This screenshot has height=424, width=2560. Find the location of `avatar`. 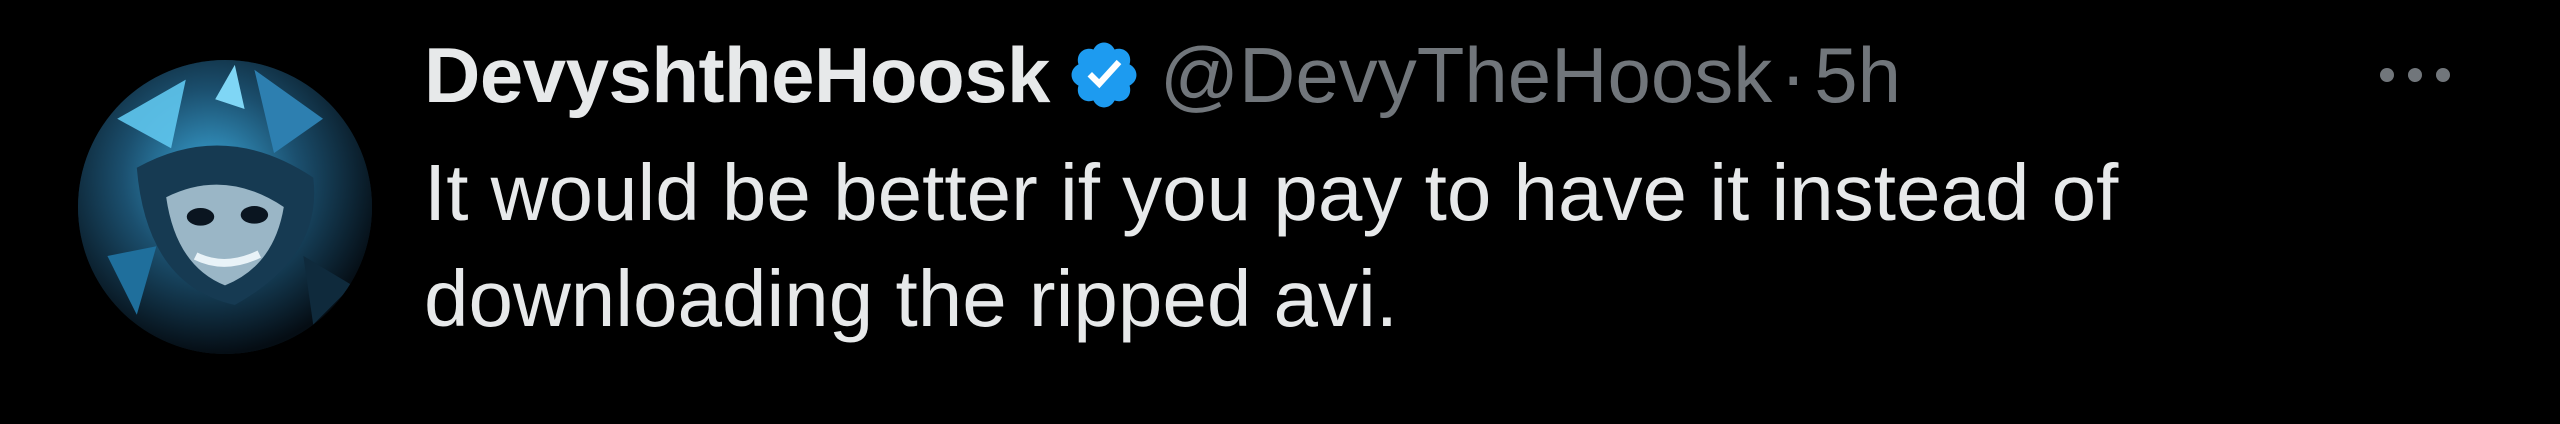

avatar is located at coordinates (225, 207).